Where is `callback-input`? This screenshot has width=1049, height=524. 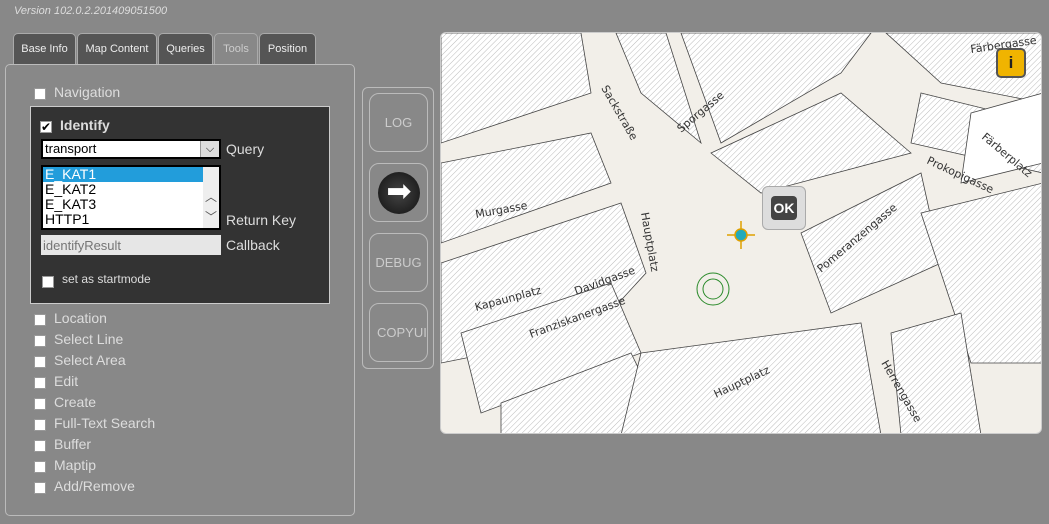 callback-input is located at coordinates (131, 245).